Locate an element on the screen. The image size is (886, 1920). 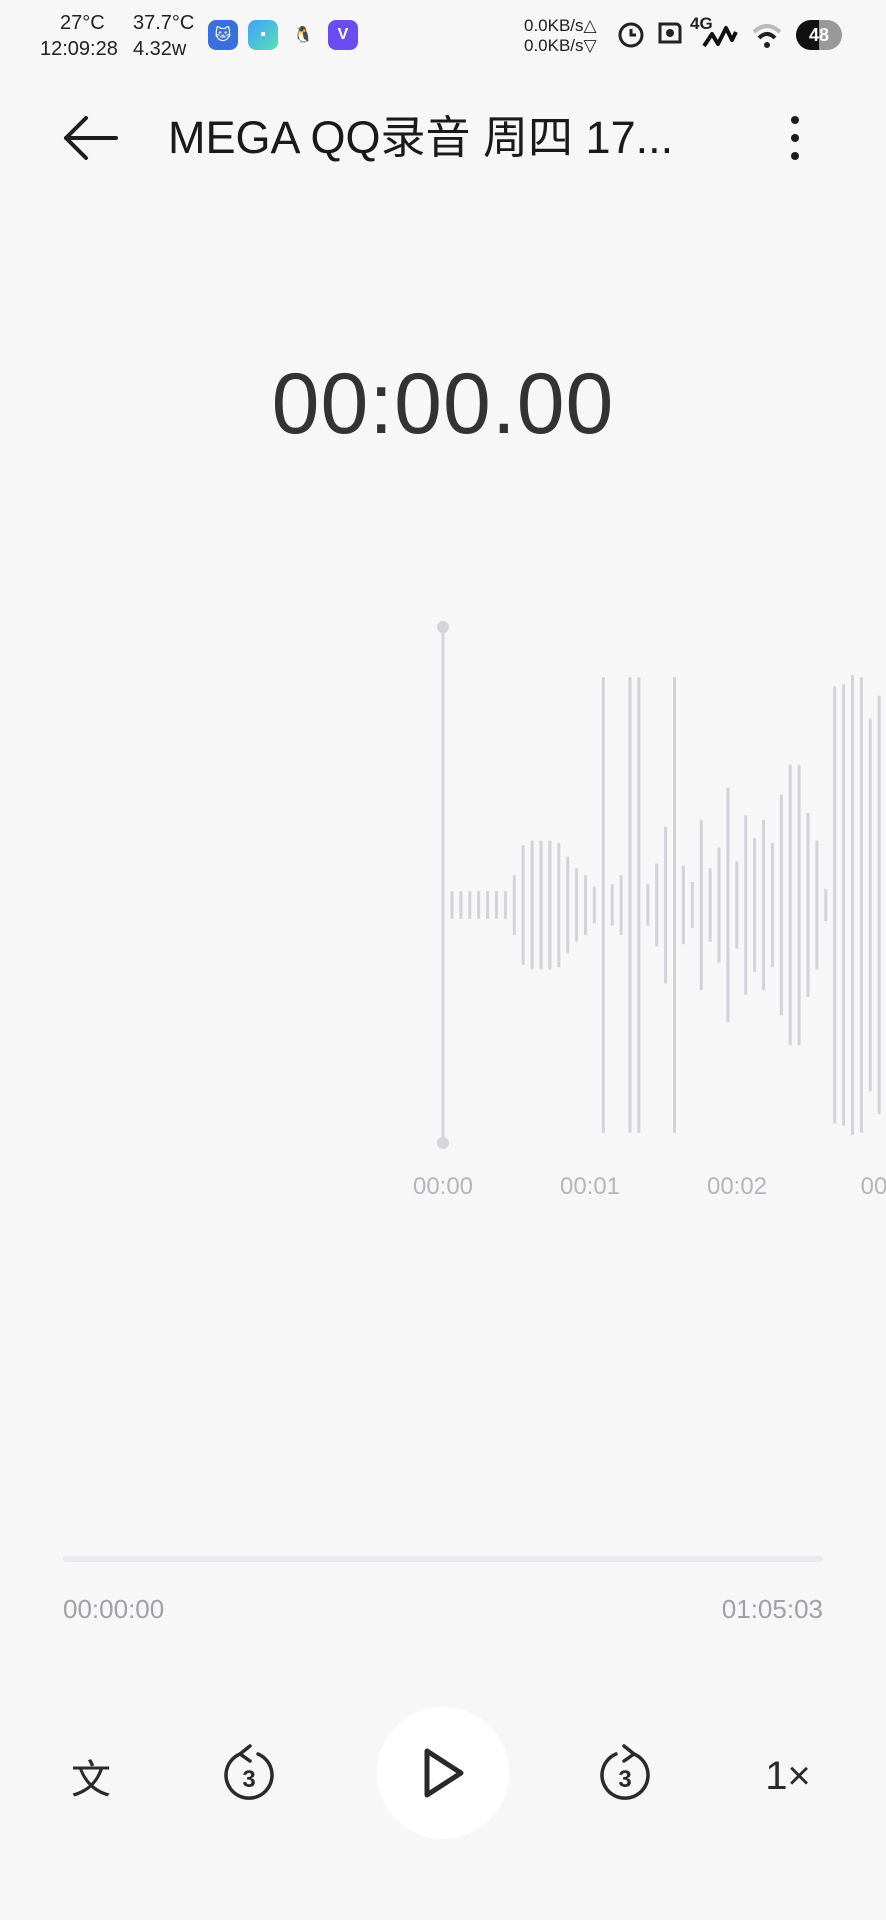
wifi-icon is located at coordinates (767, 36).